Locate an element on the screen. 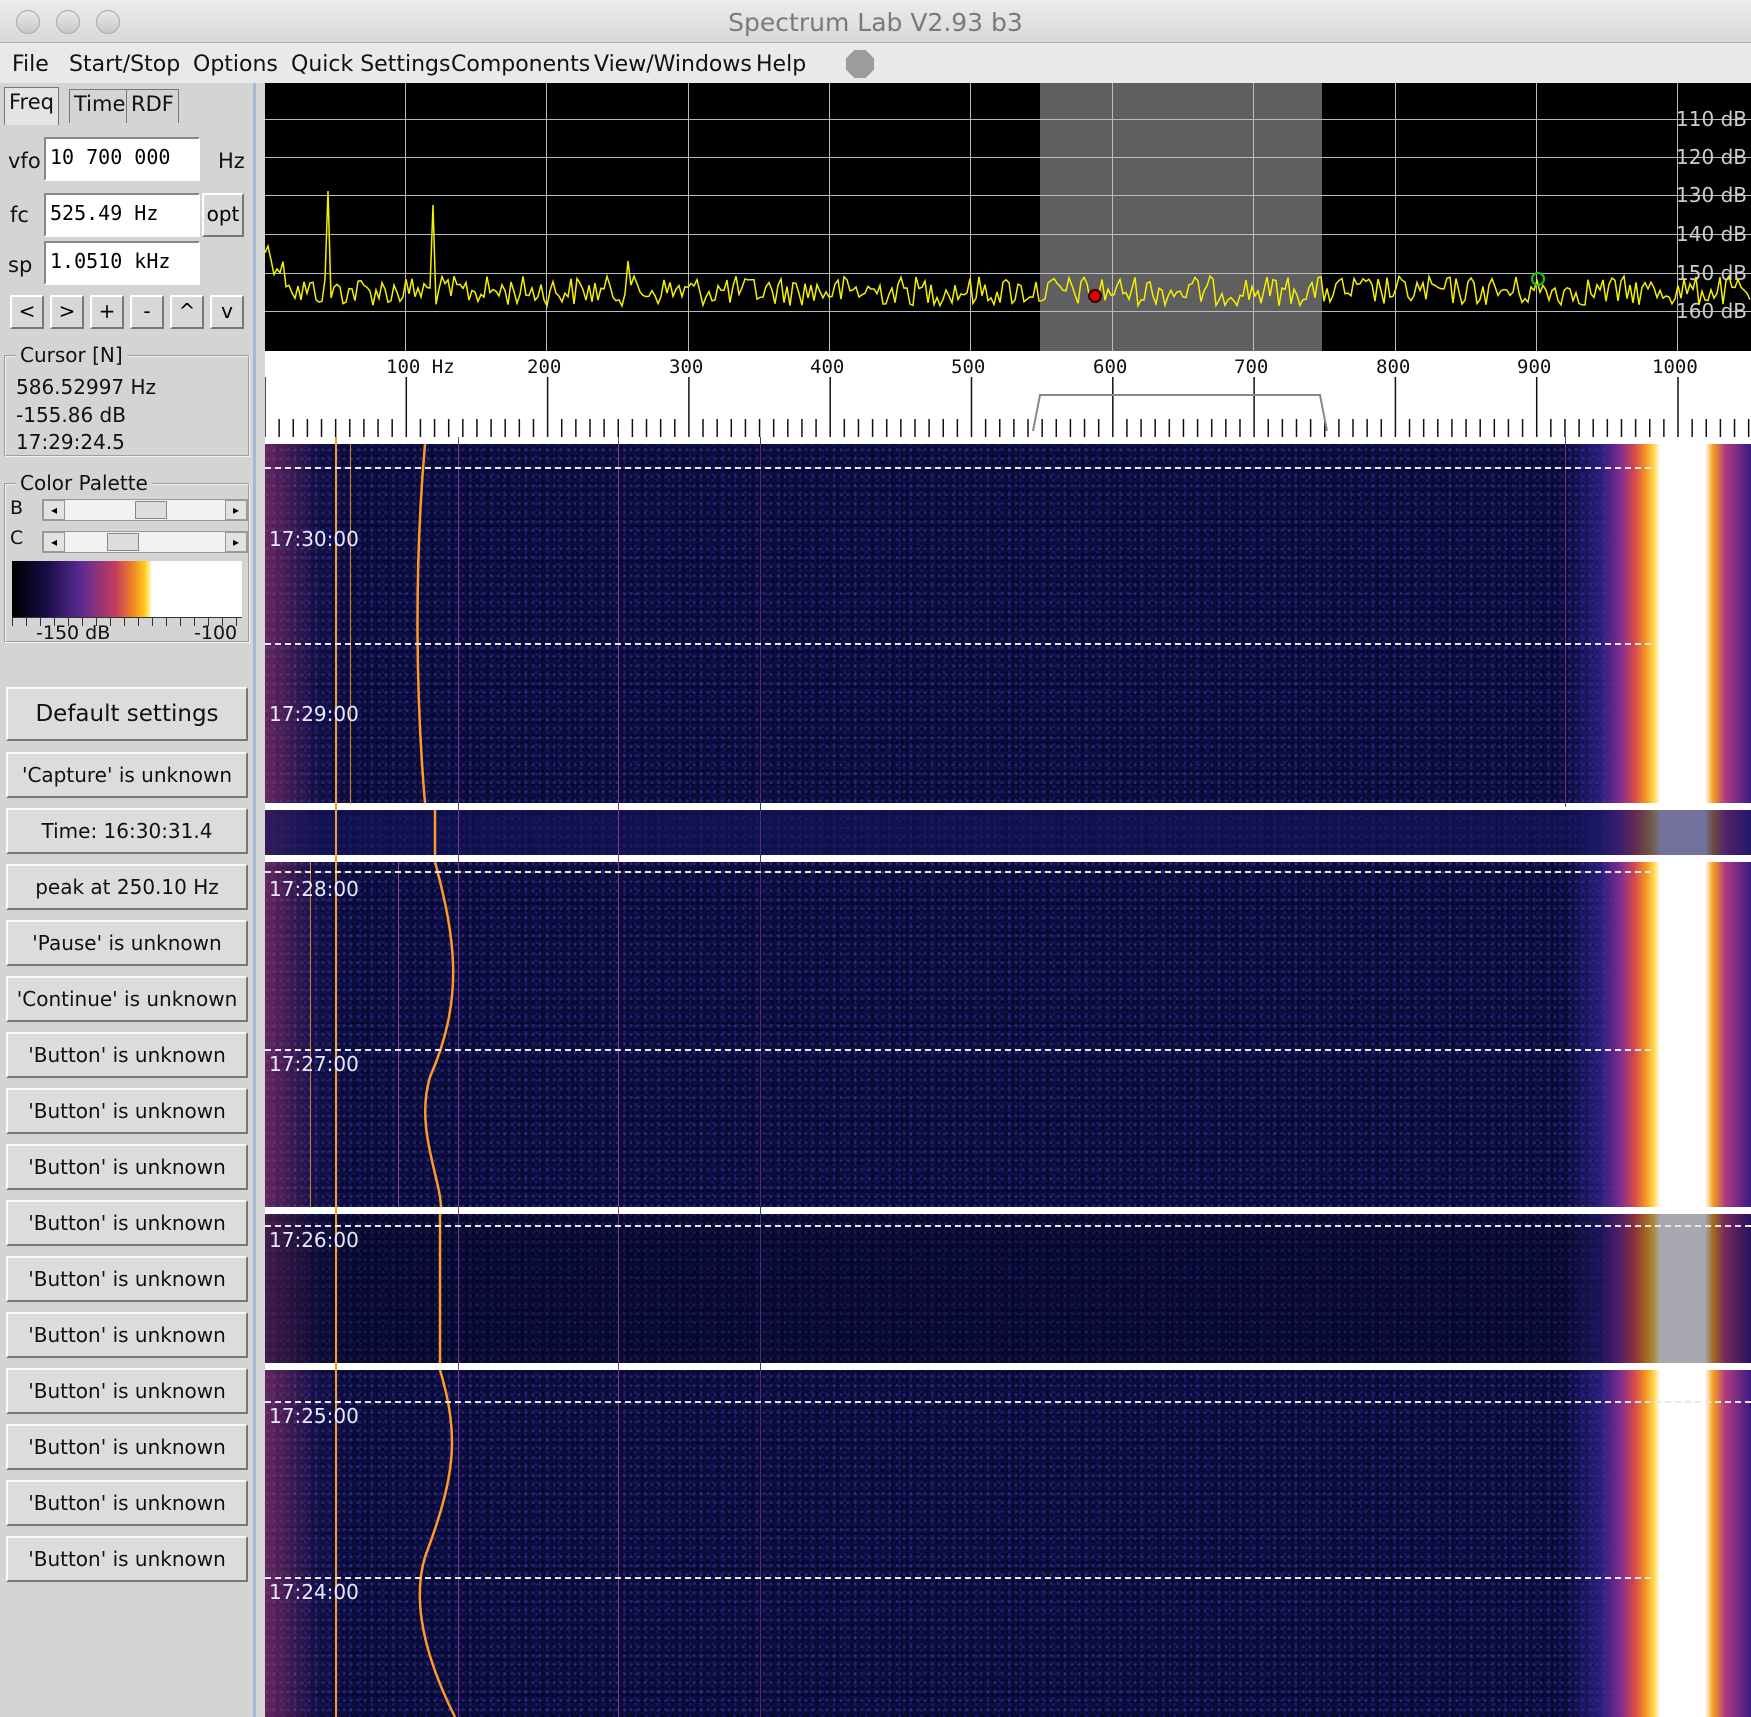 The image size is (1751, 1717). capture-button: 'Capture' is unknown is located at coordinates (127, 775).